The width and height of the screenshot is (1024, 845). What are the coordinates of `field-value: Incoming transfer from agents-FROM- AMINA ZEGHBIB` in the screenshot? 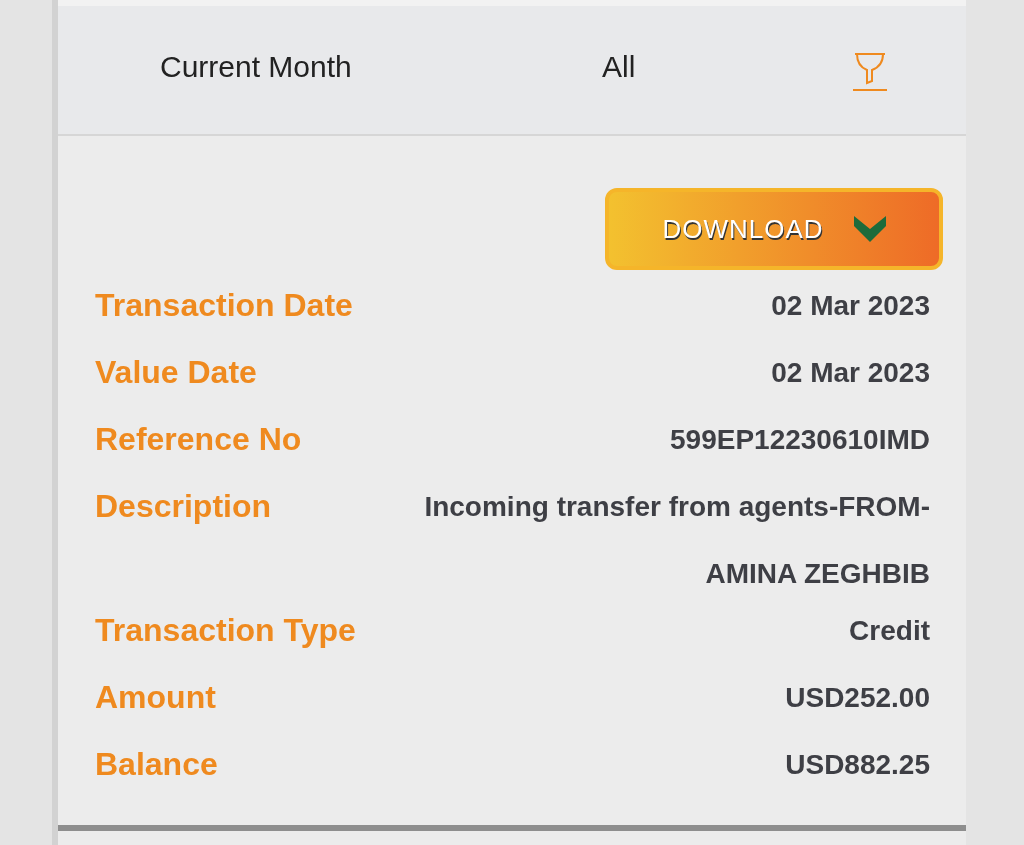 It's located at (676, 540).